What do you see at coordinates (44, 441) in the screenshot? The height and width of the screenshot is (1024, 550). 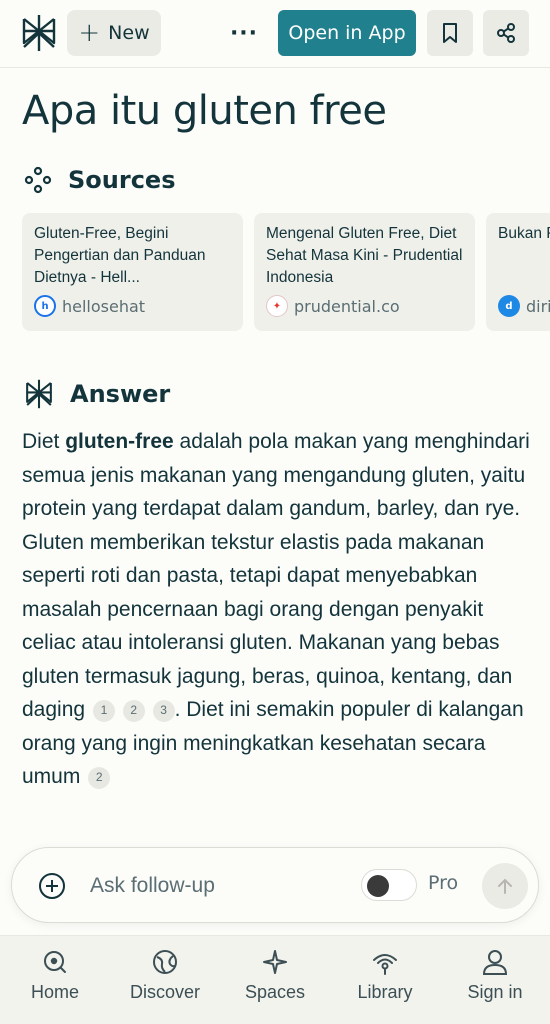 I see `answer-text-start: Diet` at bounding box center [44, 441].